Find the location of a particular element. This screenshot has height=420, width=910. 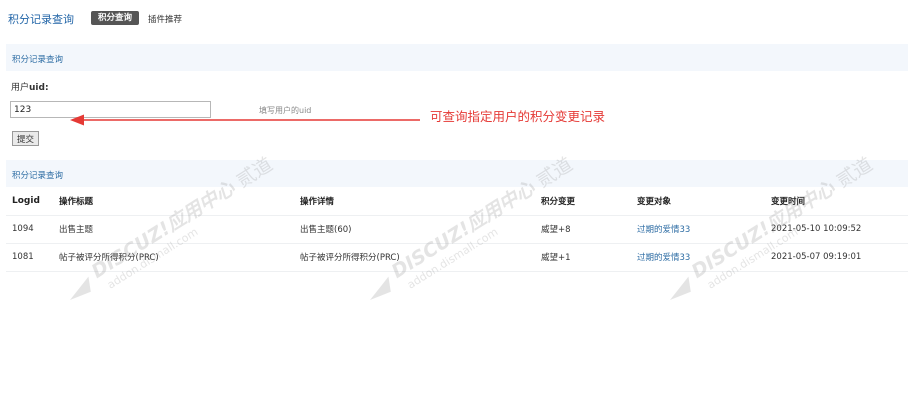

annotation-arrow is located at coordinates (245, 120).